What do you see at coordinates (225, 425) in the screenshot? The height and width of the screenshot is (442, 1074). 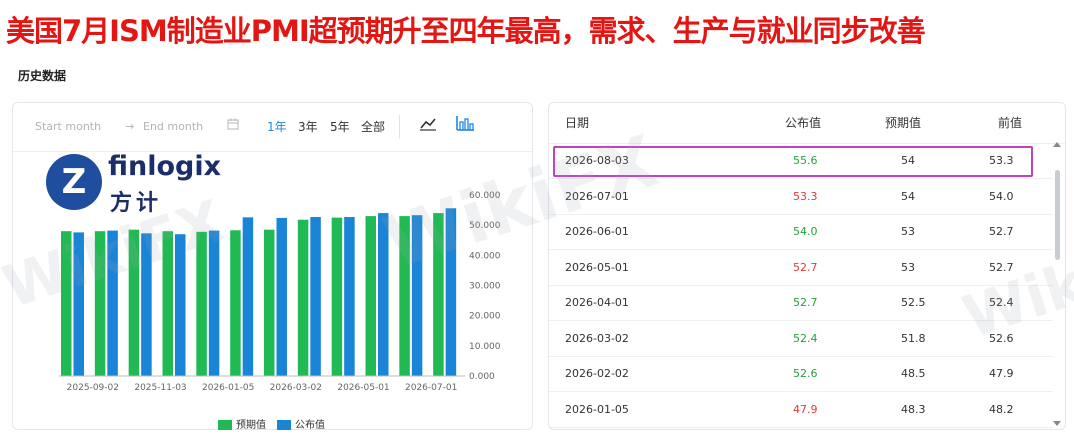 I see `legend-swatch-expected` at bounding box center [225, 425].